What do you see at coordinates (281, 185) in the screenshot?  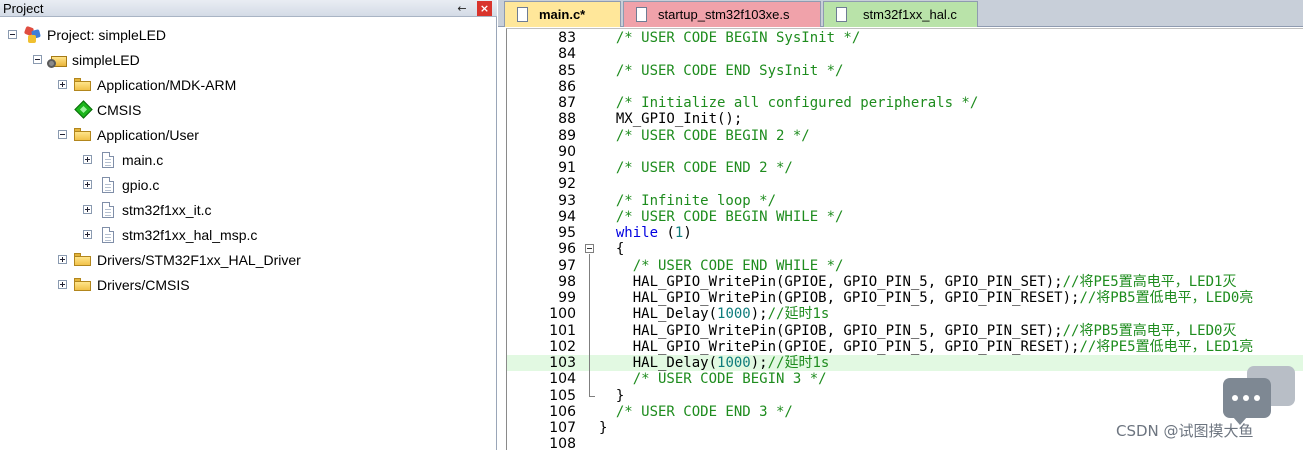 I see `tree-item-gpio-c: gpio.c` at bounding box center [281, 185].